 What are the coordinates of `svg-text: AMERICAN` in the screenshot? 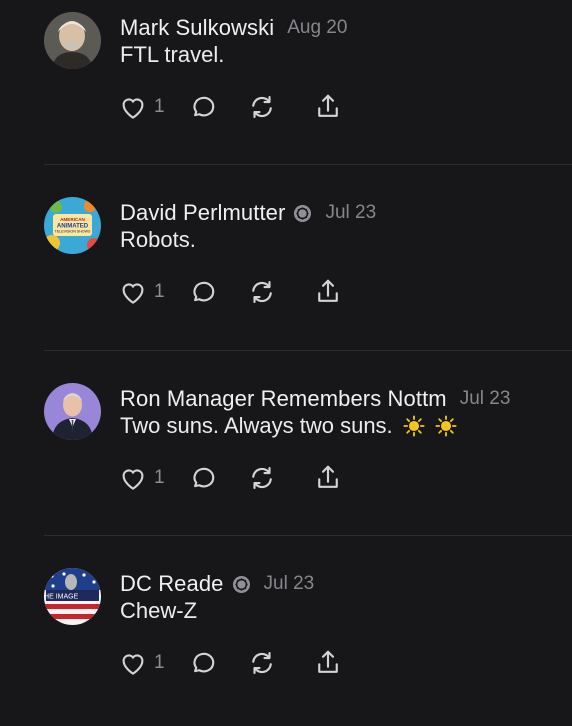 It's located at (72, 219).